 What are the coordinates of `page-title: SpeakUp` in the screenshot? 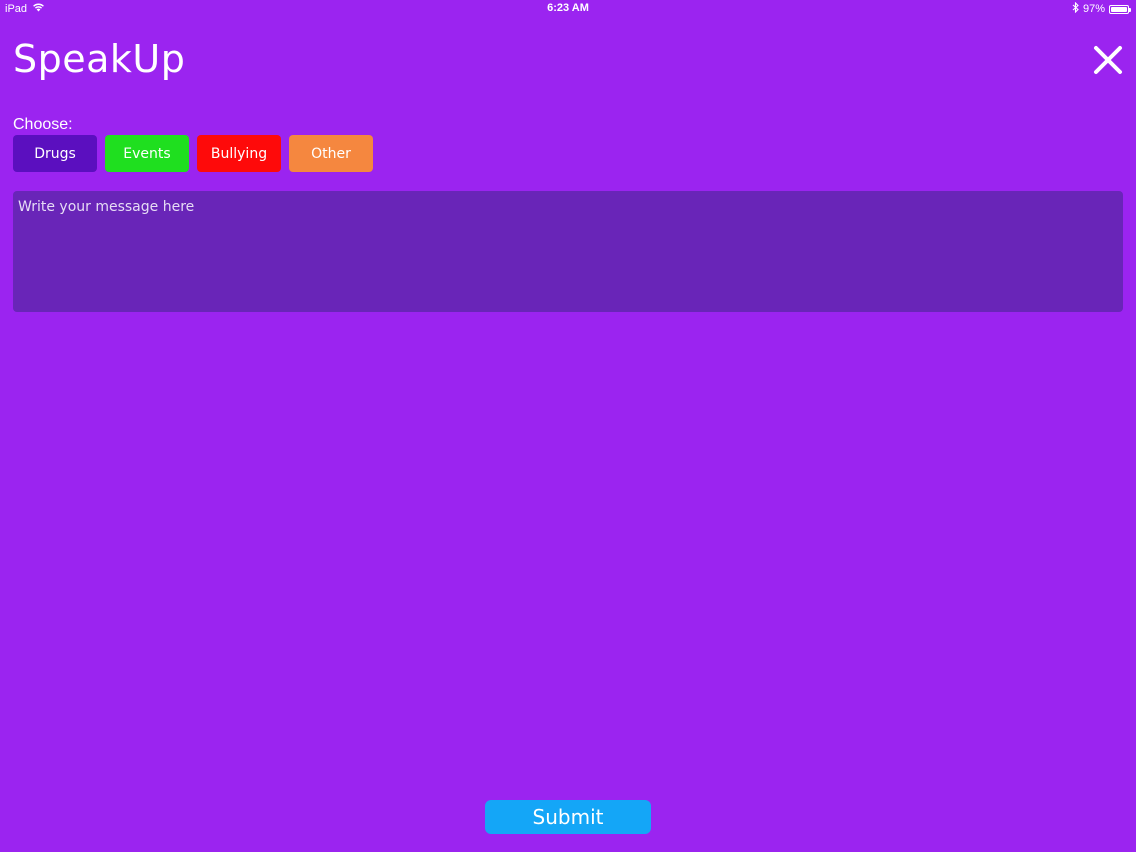 It's located at (99, 59).